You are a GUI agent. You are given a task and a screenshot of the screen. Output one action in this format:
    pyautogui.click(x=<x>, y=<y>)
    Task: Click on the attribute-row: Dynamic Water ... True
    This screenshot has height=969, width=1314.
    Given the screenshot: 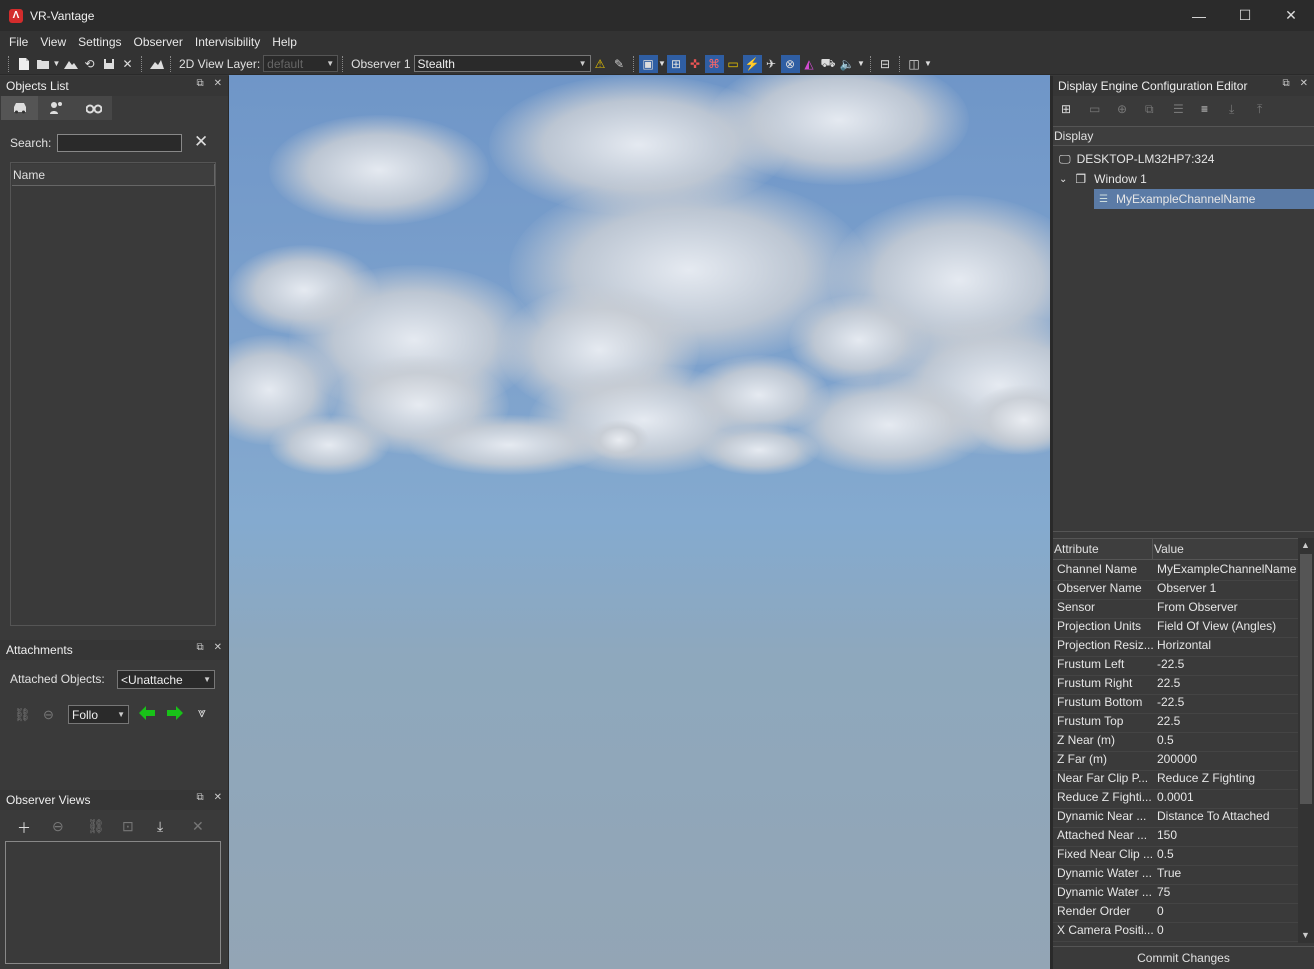 What is the action you would take?
    pyautogui.click(x=1175, y=875)
    